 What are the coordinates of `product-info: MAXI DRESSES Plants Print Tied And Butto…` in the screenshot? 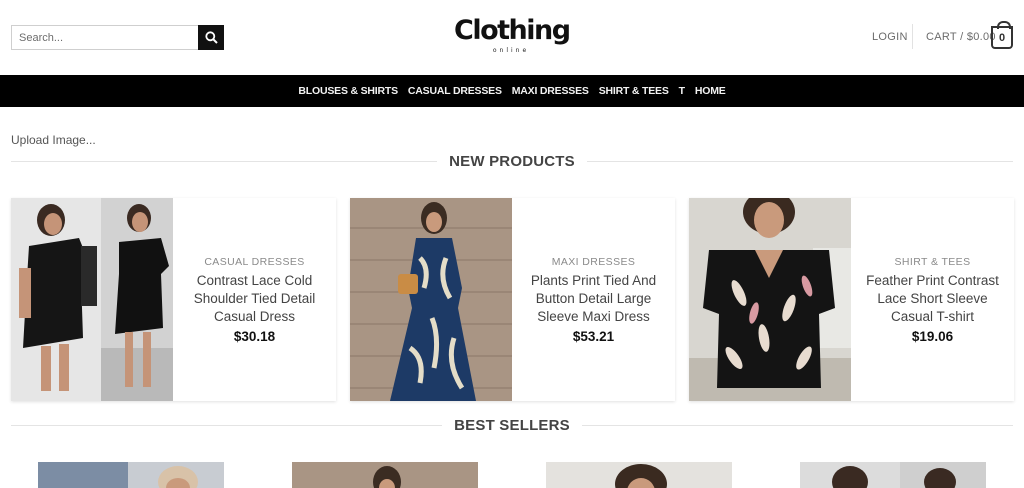 It's located at (593, 299).